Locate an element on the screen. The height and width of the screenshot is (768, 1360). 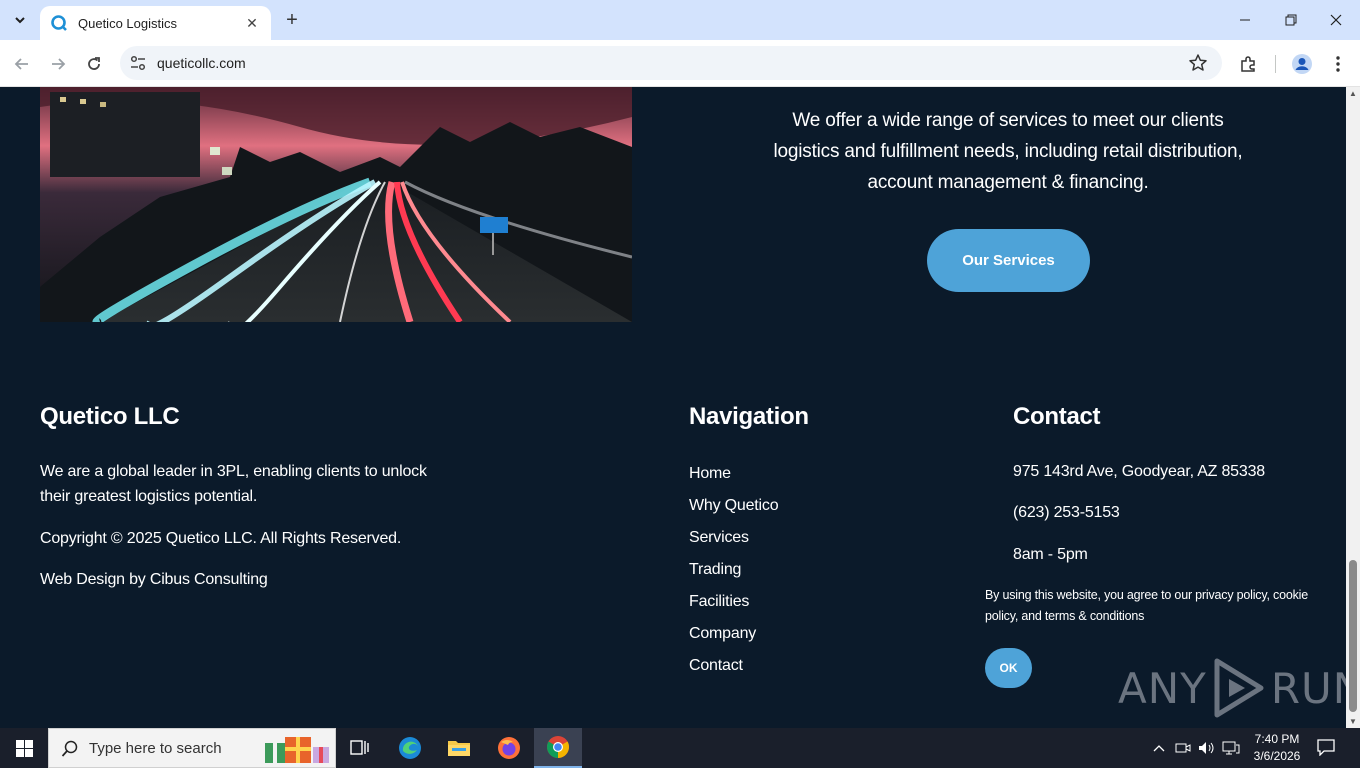
meet-now-camera-icon is located at coordinates (1183, 748).